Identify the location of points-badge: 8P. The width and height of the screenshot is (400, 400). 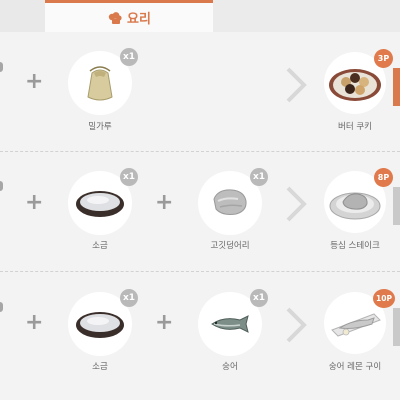
(383, 177).